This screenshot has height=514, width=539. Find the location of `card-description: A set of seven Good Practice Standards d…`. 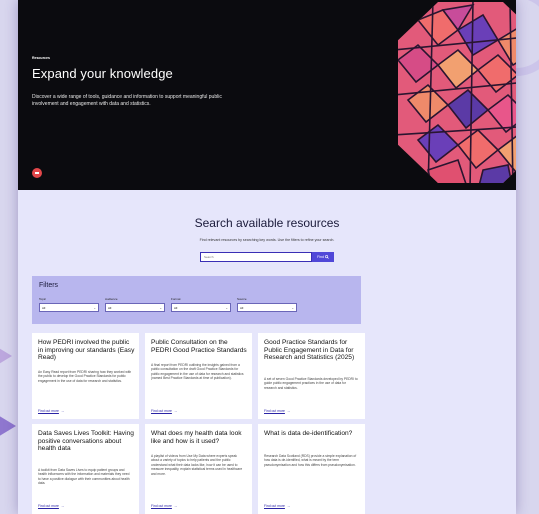

card-description: A set of seven Good Practice Standards d… is located at coordinates (311, 383).